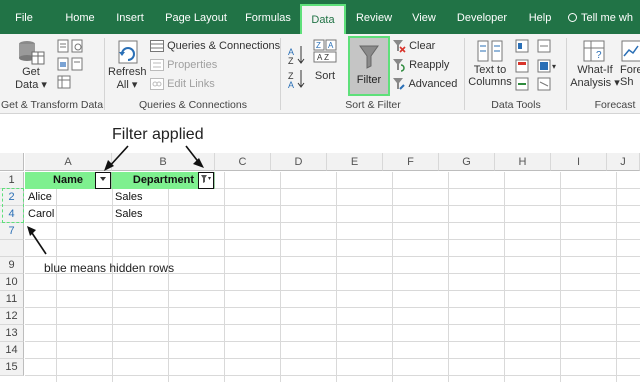 The width and height of the screenshot is (640, 382). I want to click on tab-formulas: Formulas, so click(268, 17).